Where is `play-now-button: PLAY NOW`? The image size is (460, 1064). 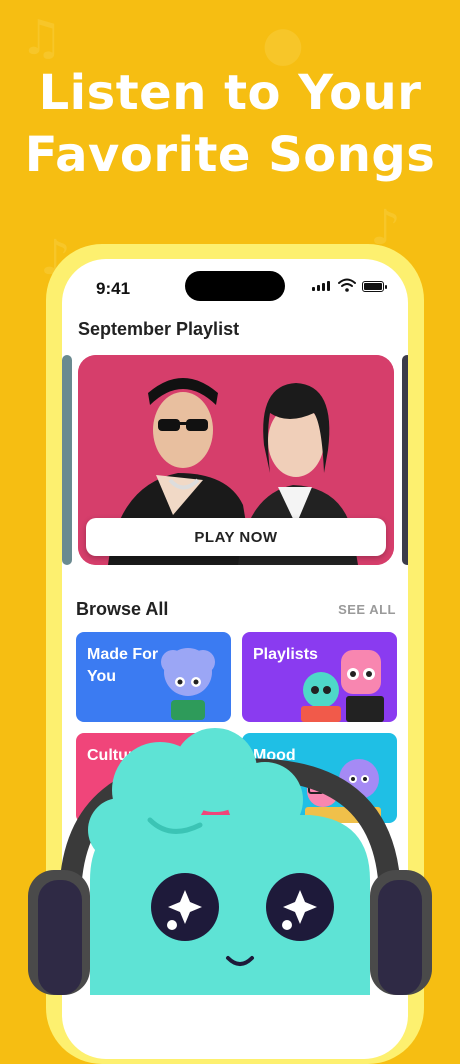
play-now-button: PLAY NOW is located at coordinates (236, 537).